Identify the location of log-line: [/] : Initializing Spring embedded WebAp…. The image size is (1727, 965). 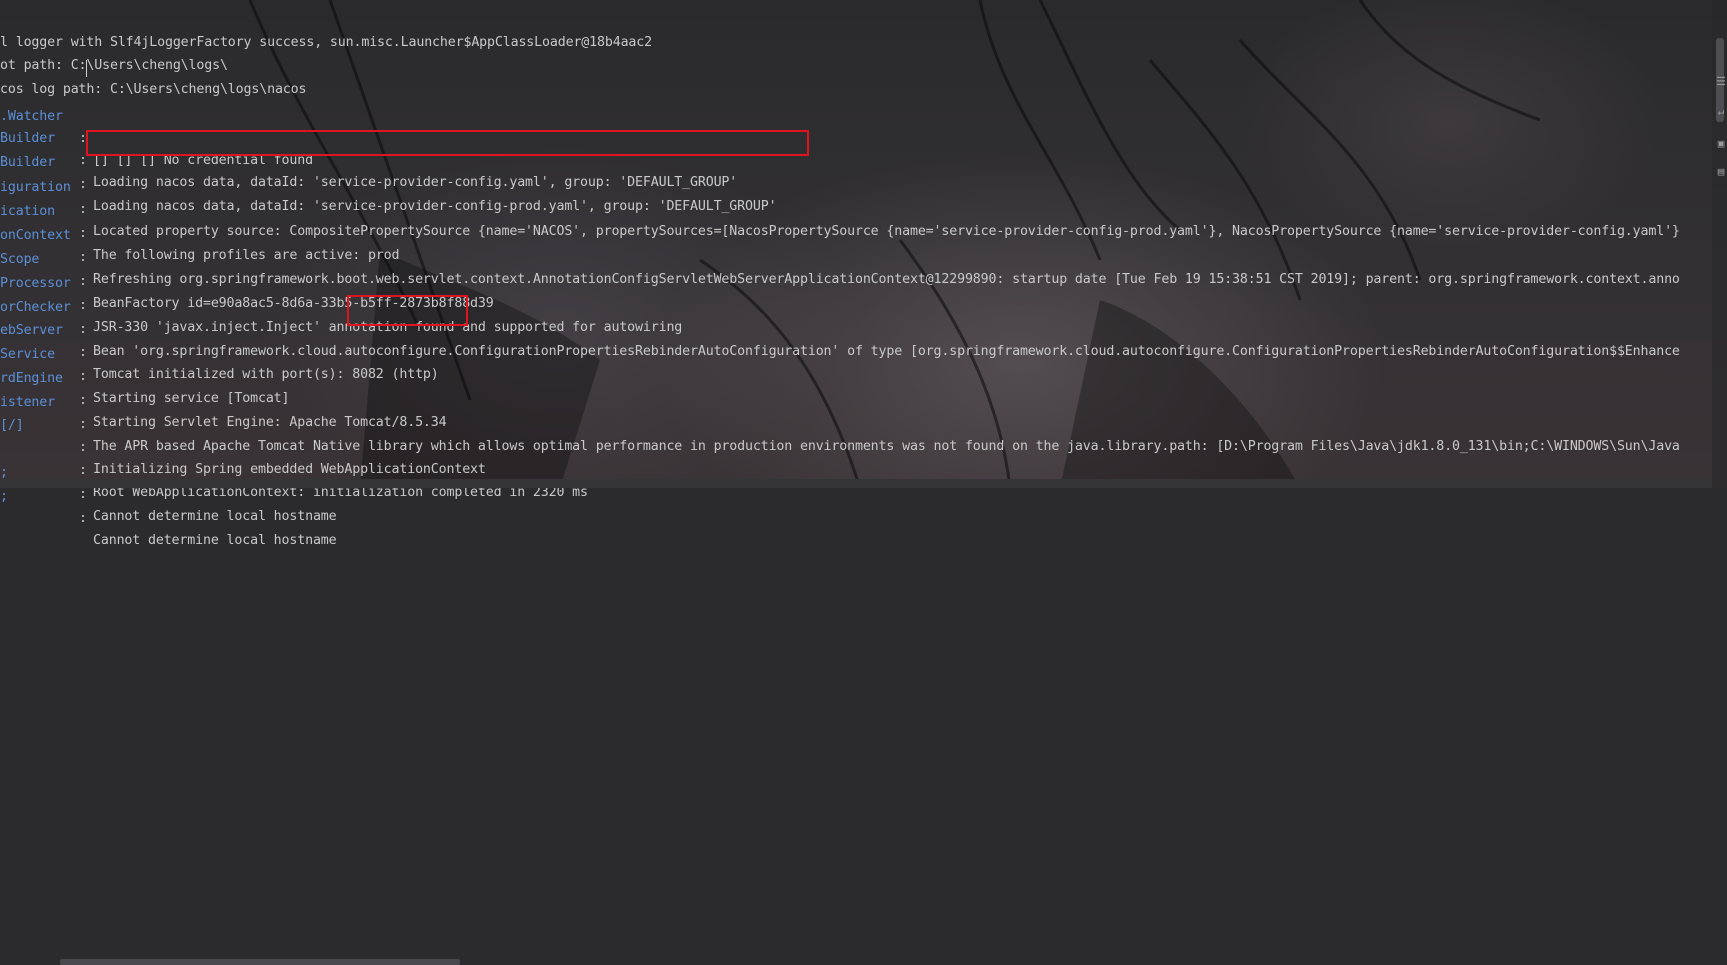
(856, 435).